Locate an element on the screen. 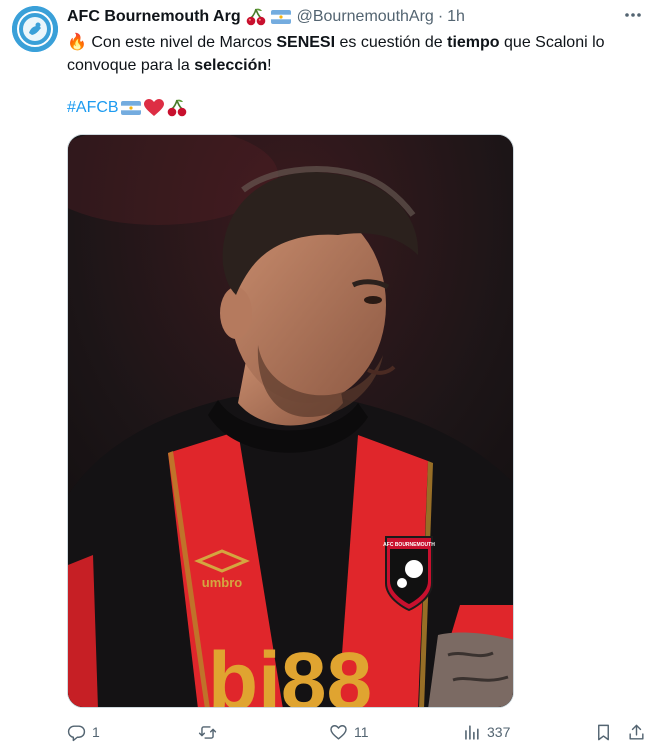  hashtag-link: #AFCB is located at coordinates (93, 108).